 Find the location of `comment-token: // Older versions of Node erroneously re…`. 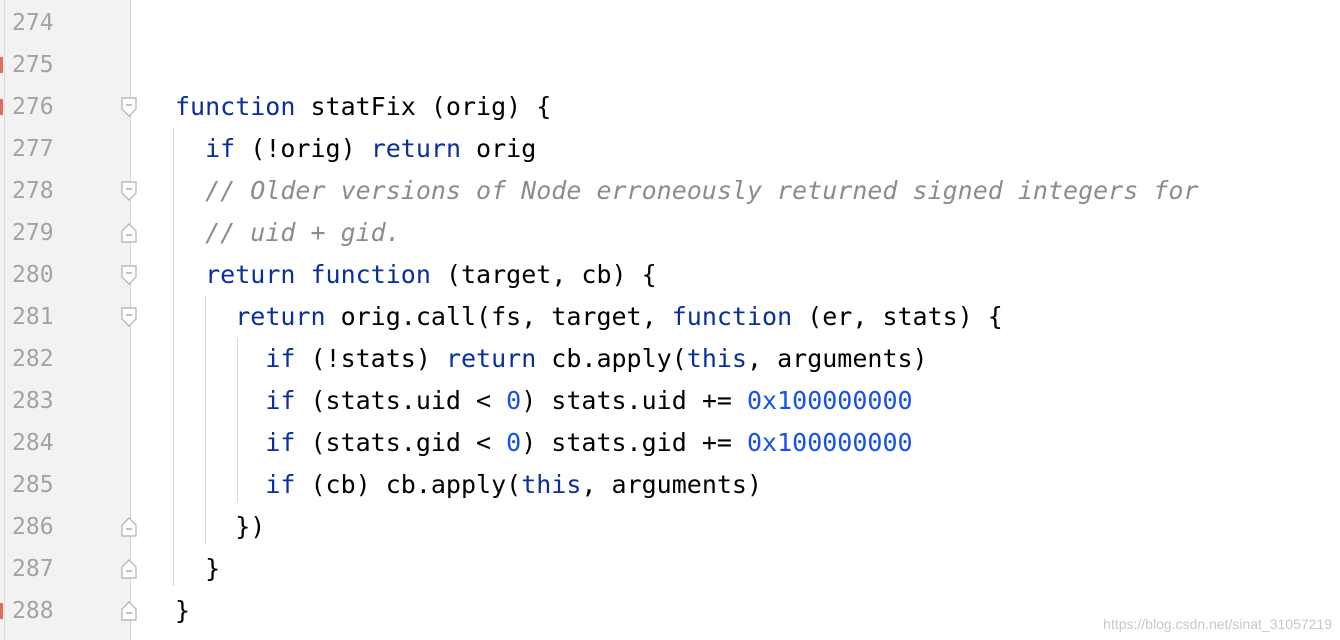

comment-token: // Older versions of Node erroneously re… is located at coordinates (702, 190).